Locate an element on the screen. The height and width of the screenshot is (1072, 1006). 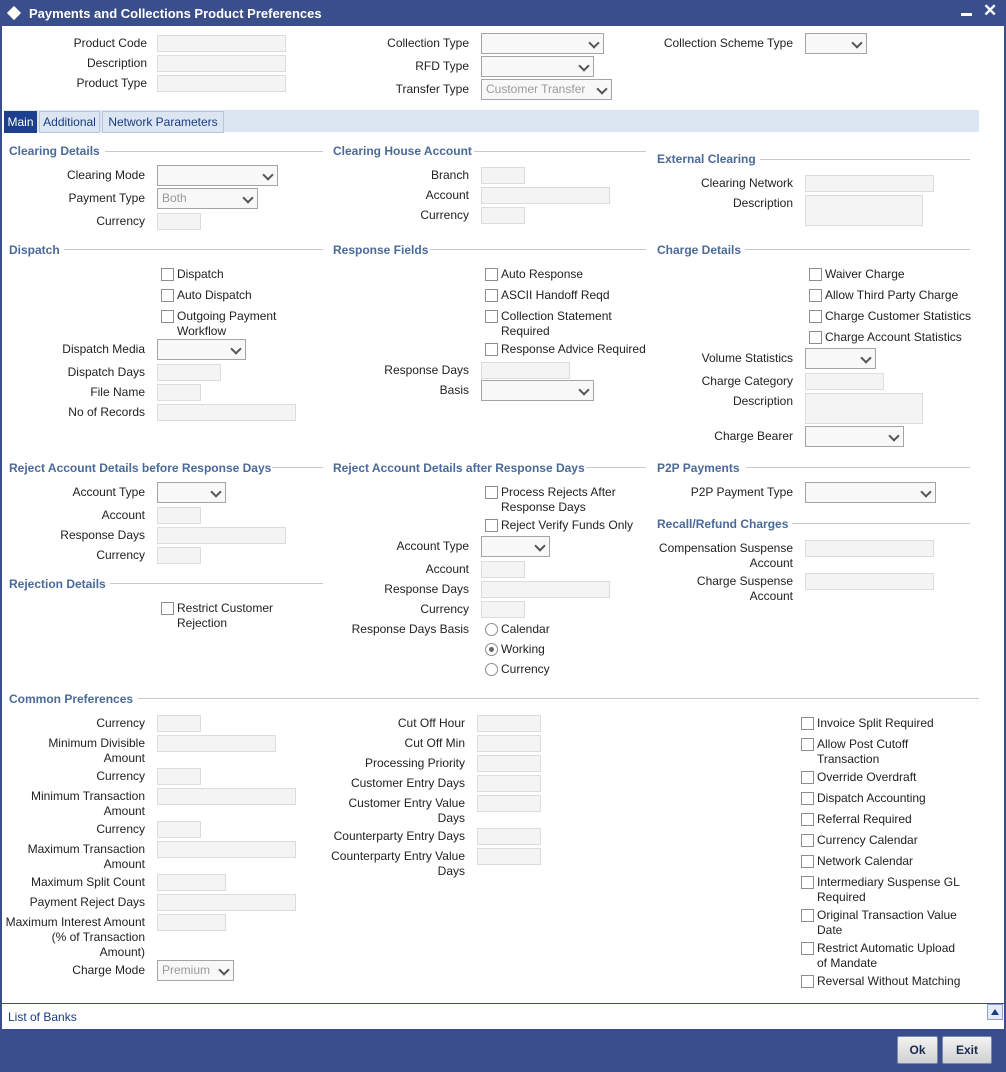
p2p-type-select is located at coordinates (870, 492).